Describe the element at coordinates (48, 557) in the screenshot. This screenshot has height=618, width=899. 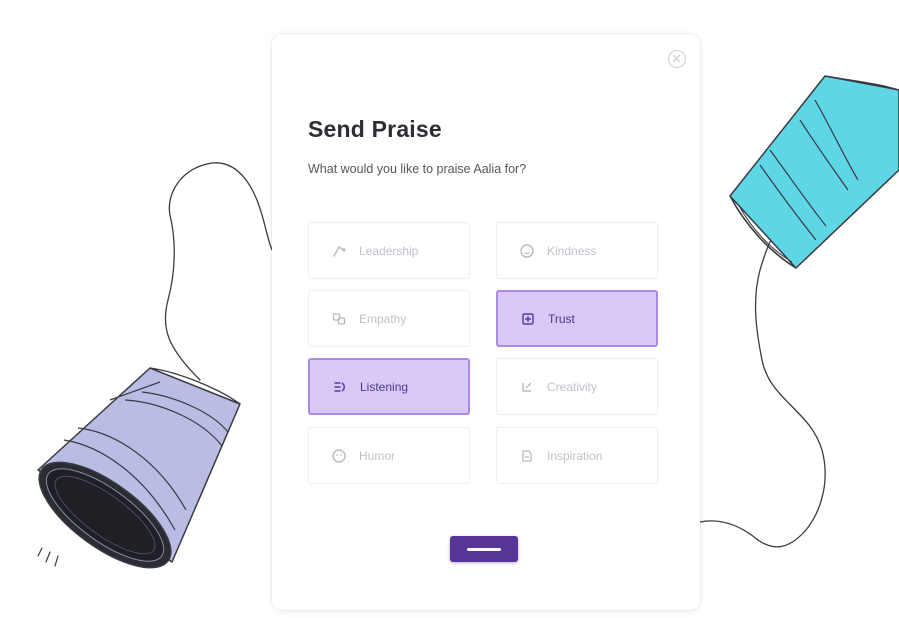
I see `sound-marks-icon` at that location.